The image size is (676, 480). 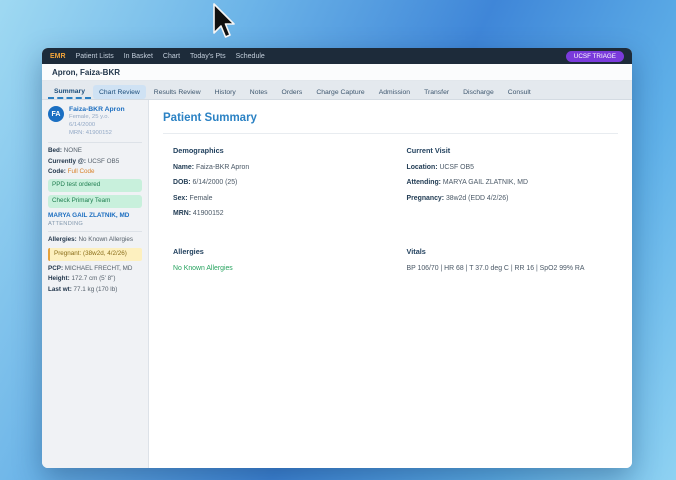 What do you see at coordinates (478, 92) in the screenshot?
I see `tab-discharge: Discharge` at bounding box center [478, 92].